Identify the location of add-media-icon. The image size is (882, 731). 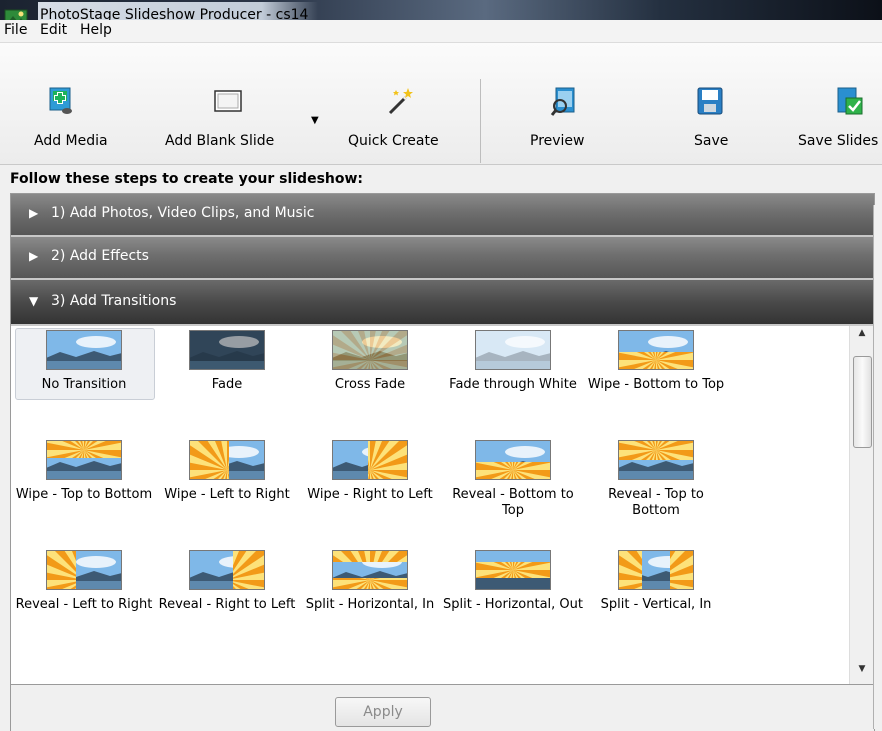
(60, 100).